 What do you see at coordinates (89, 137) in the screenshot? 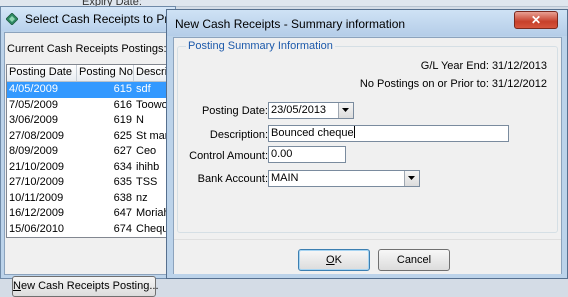
I see `table-row: 27/08/2009 625 St mary` at bounding box center [89, 137].